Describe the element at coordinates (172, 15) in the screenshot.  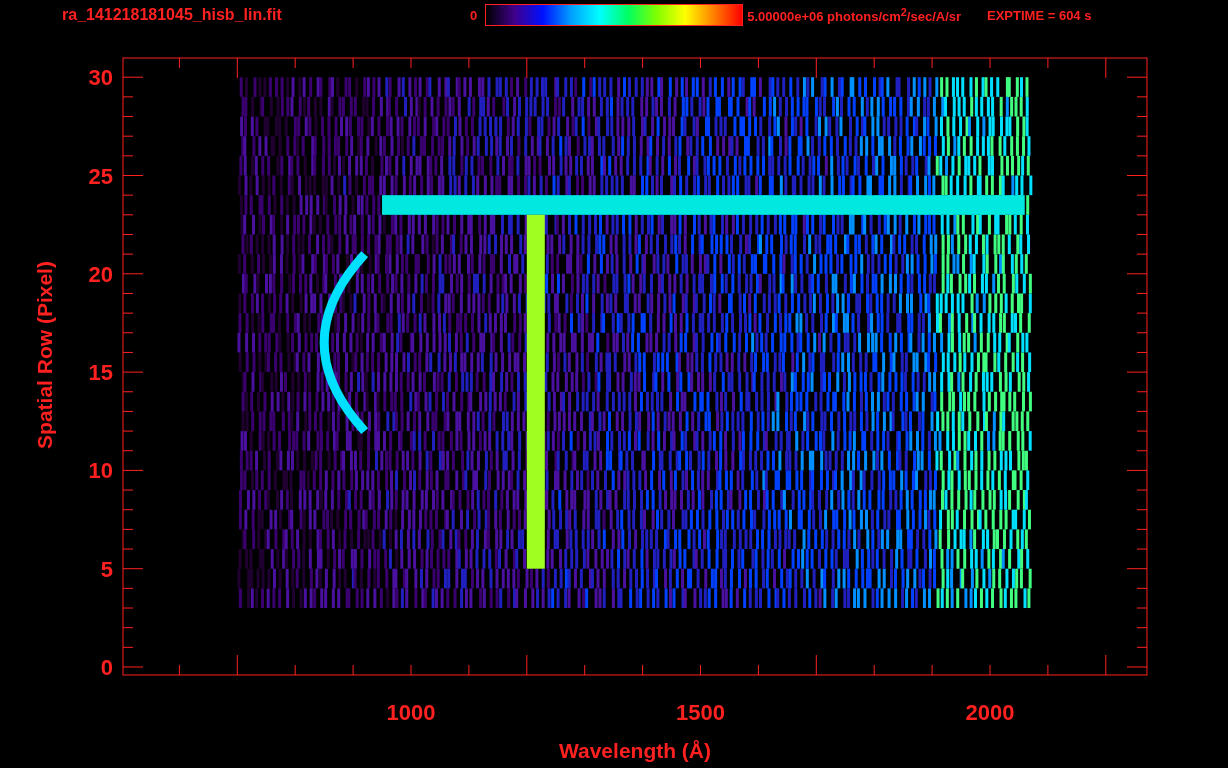
I see `file-title: ra_141218181045_hisb_lin.fit` at that location.